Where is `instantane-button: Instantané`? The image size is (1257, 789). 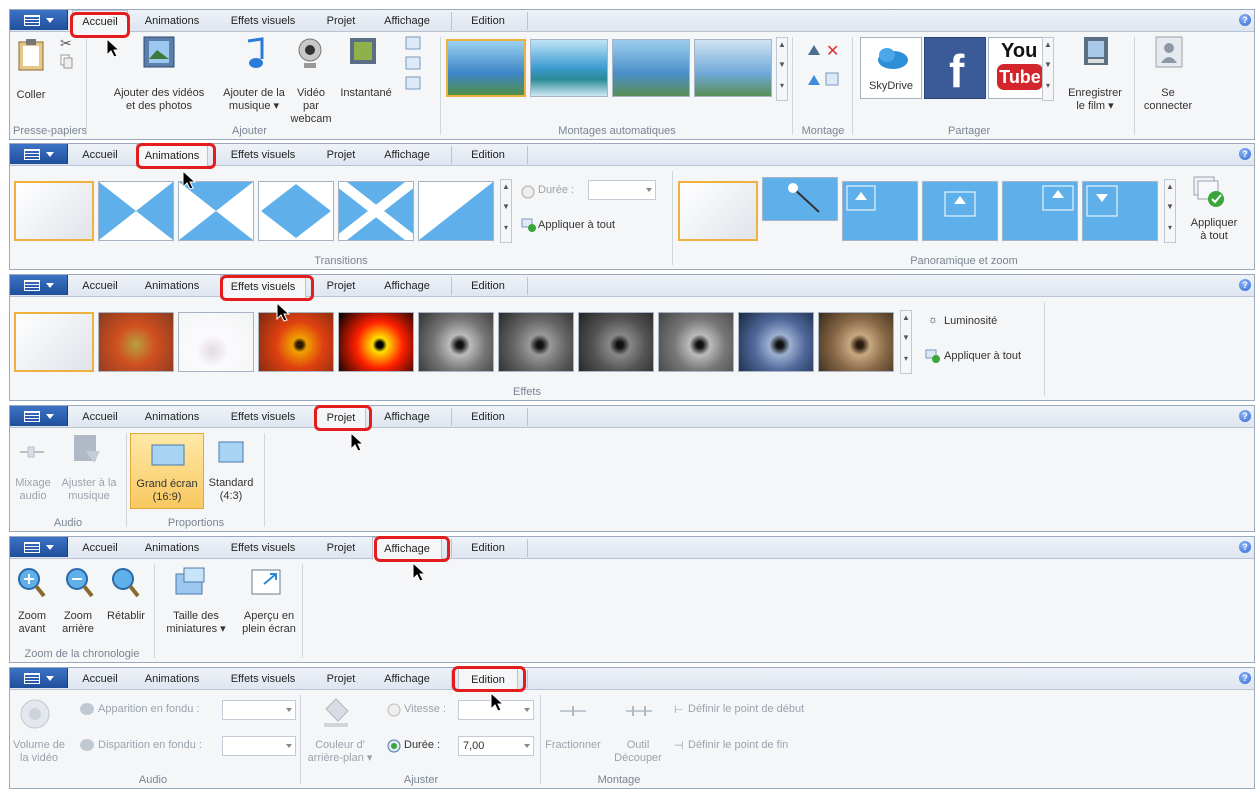
instantane-button: Instantané is located at coordinates (366, 93).